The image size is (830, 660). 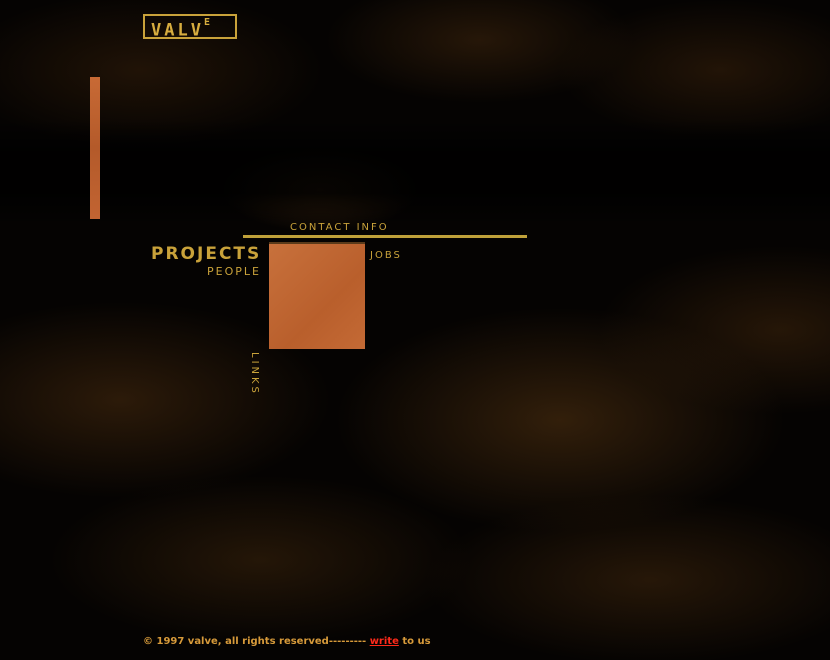 What do you see at coordinates (254, 374) in the screenshot?
I see `nav-links: LINKS` at bounding box center [254, 374].